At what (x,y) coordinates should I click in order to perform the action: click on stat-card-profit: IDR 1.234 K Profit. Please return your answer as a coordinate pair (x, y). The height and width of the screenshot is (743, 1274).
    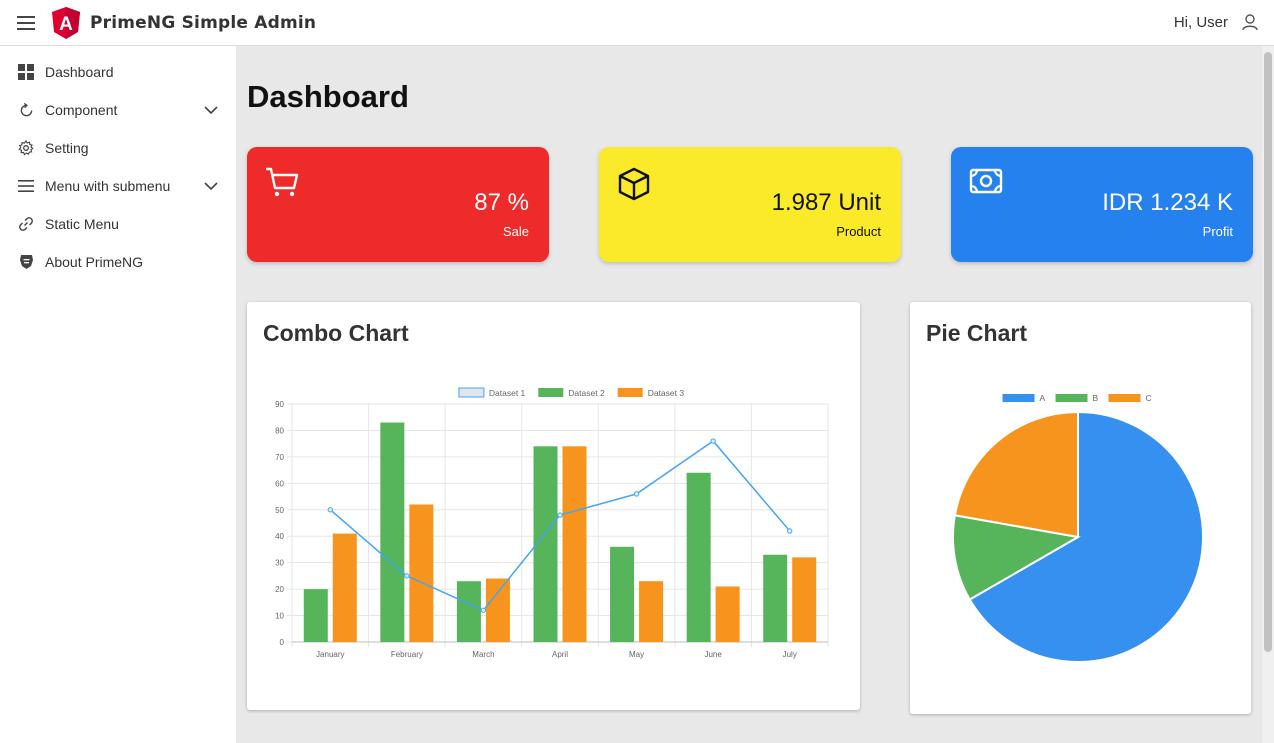
    Looking at the image, I should click on (1102, 204).